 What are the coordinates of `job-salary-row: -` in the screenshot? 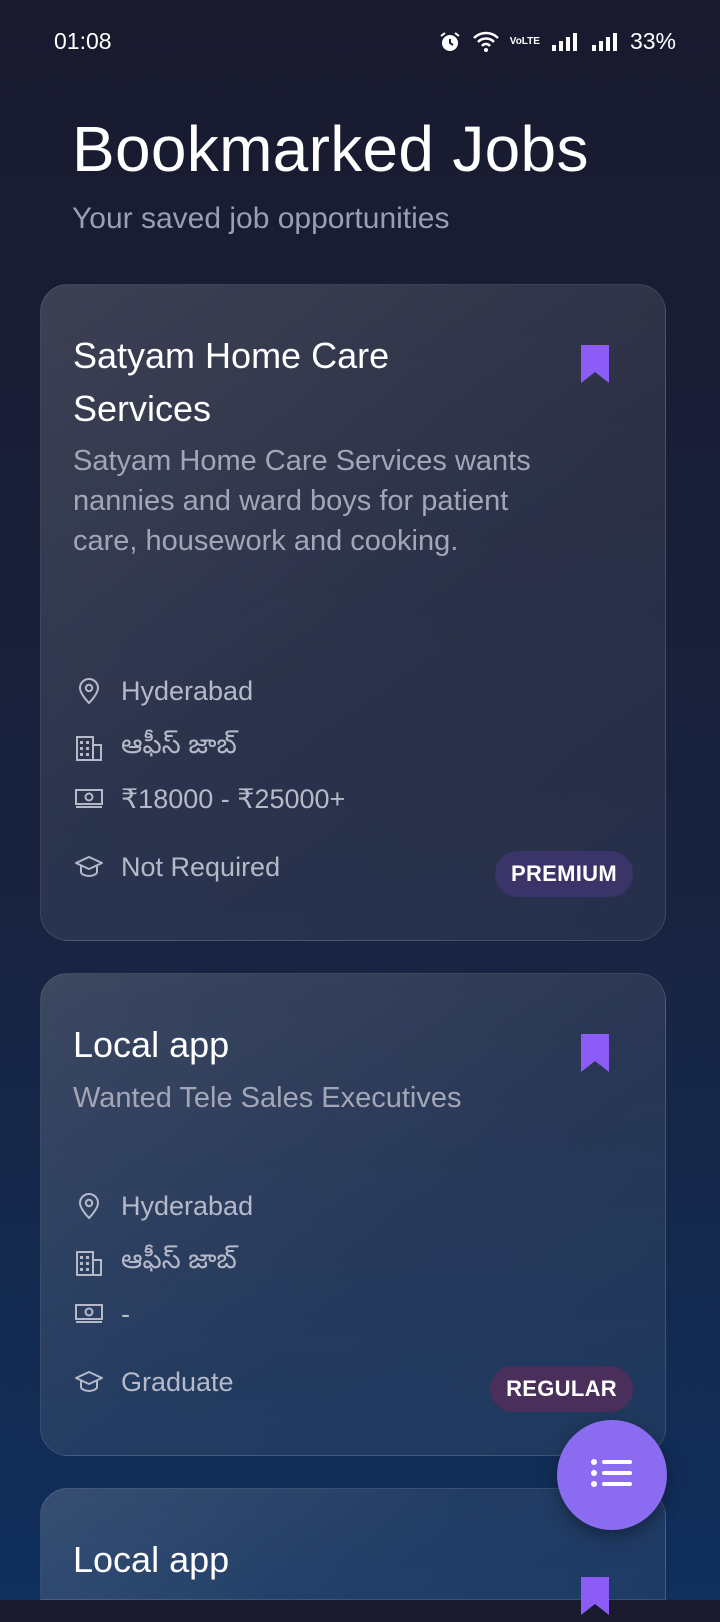 It's located at (101, 1314).